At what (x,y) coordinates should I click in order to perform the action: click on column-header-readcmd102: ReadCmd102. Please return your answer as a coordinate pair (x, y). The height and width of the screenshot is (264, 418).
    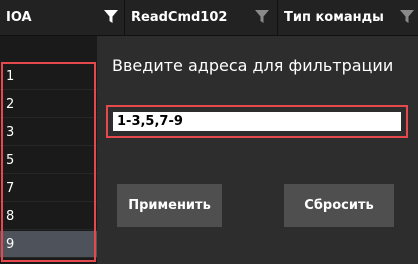
    Looking at the image, I should click on (201, 17).